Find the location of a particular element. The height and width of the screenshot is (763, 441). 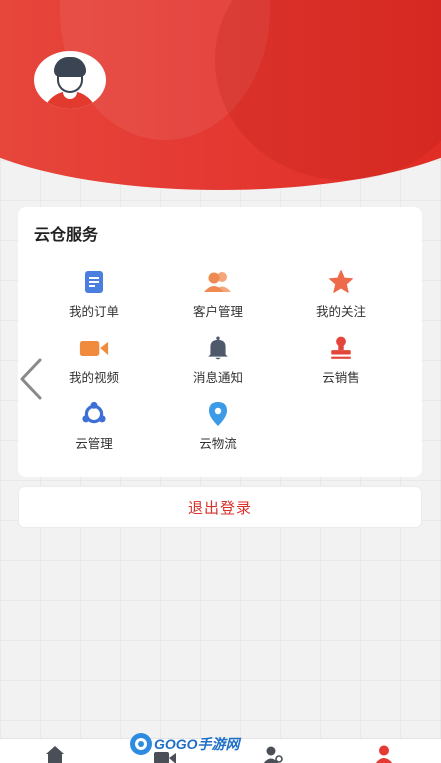

service-notifications: 消息通知 is located at coordinates (218, 363).